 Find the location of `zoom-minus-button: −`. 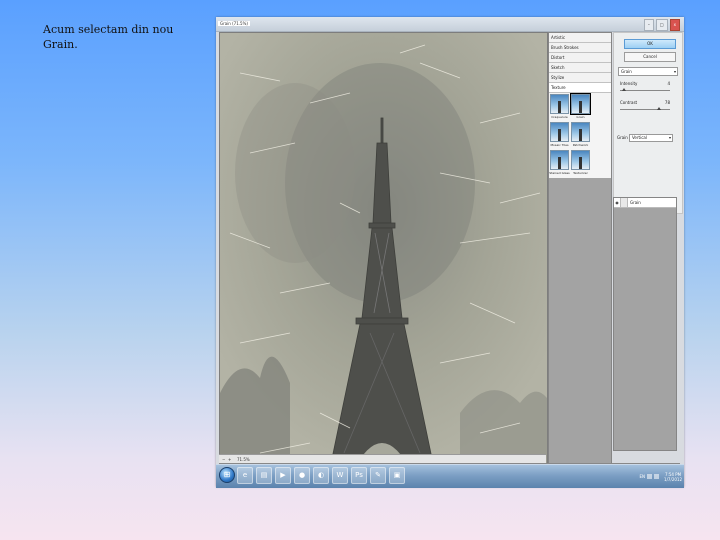

zoom-minus-button: − is located at coordinates (223, 459).